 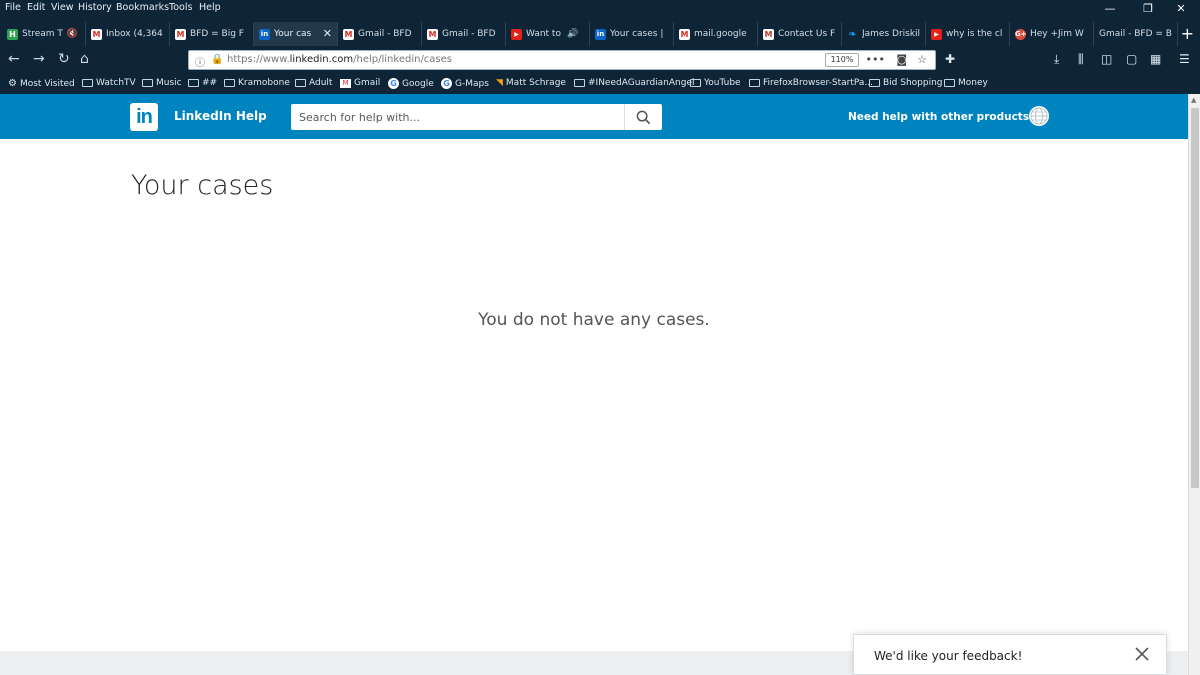 What do you see at coordinates (464, 34) in the screenshot?
I see `tab-gmail-2: M Gmail - BFD` at bounding box center [464, 34].